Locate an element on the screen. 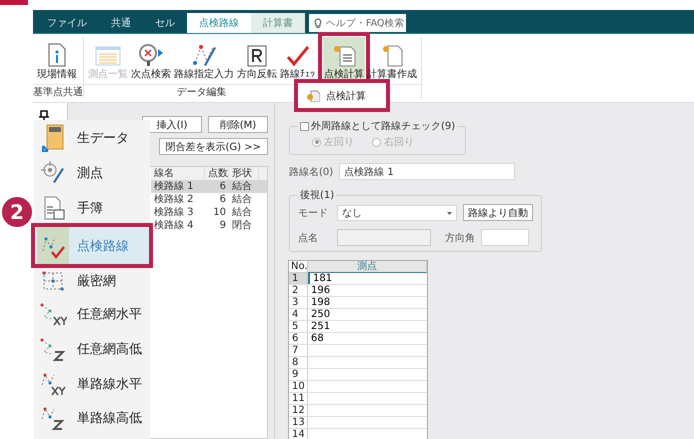 The image size is (694, 439). field-label: 路線名(0) is located at coordinates (311, 172).